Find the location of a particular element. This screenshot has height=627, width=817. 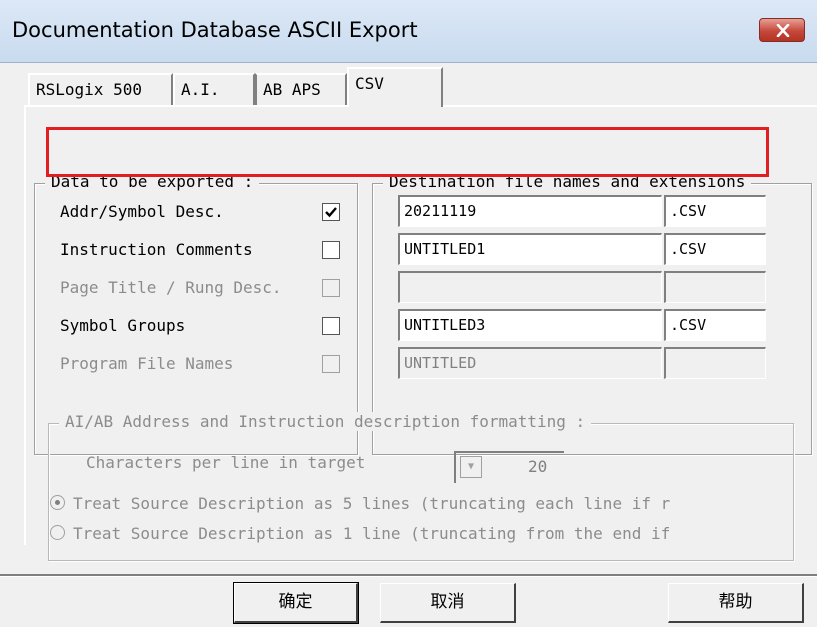

cancel-button: 取消 is located at coordinates (448, 603).